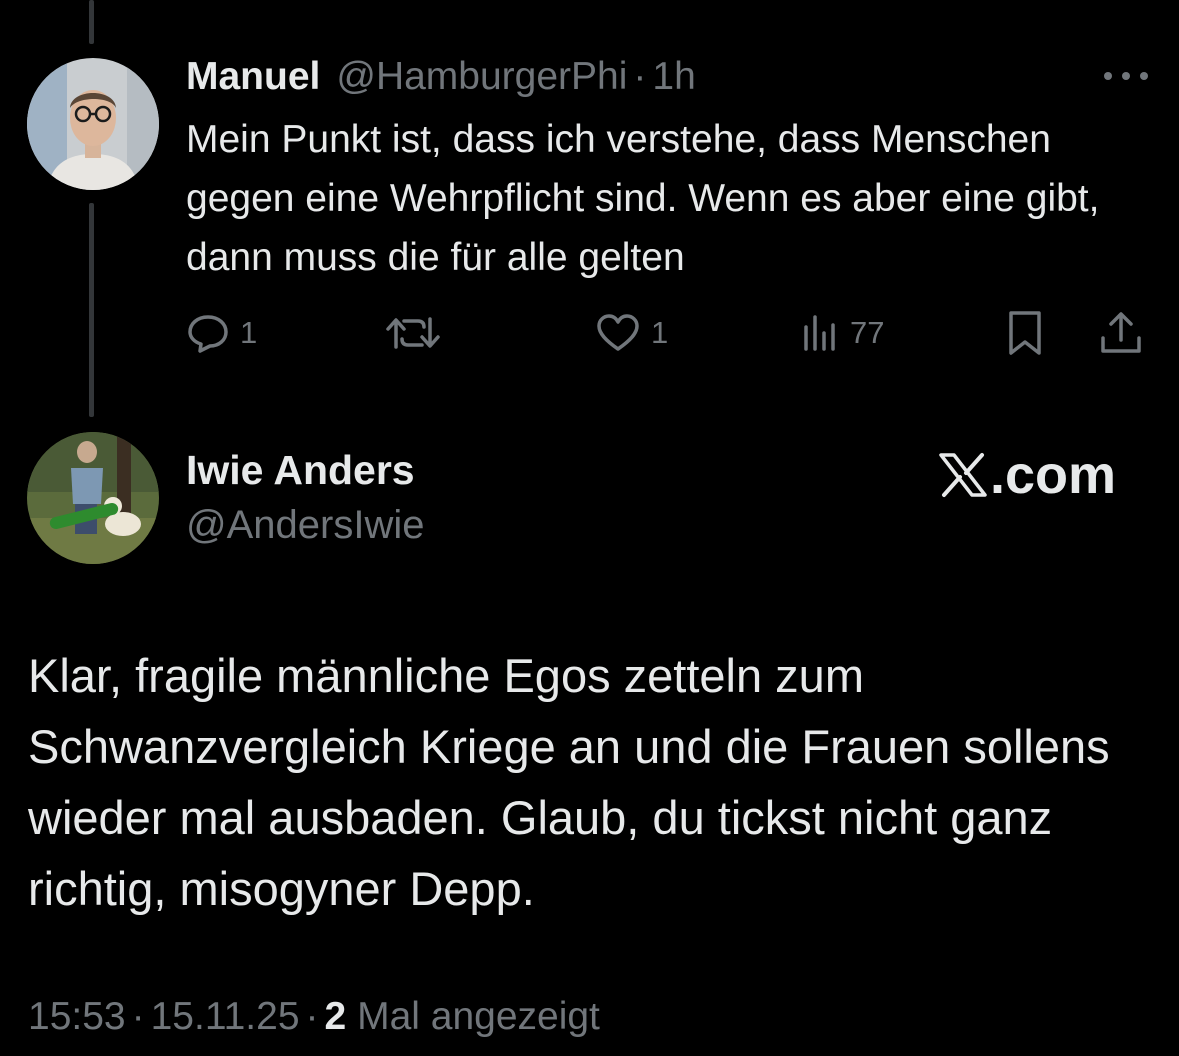 The width and height of the screenshot is (1179, 1056). I want to click on more-icon, so click(1126, 76).